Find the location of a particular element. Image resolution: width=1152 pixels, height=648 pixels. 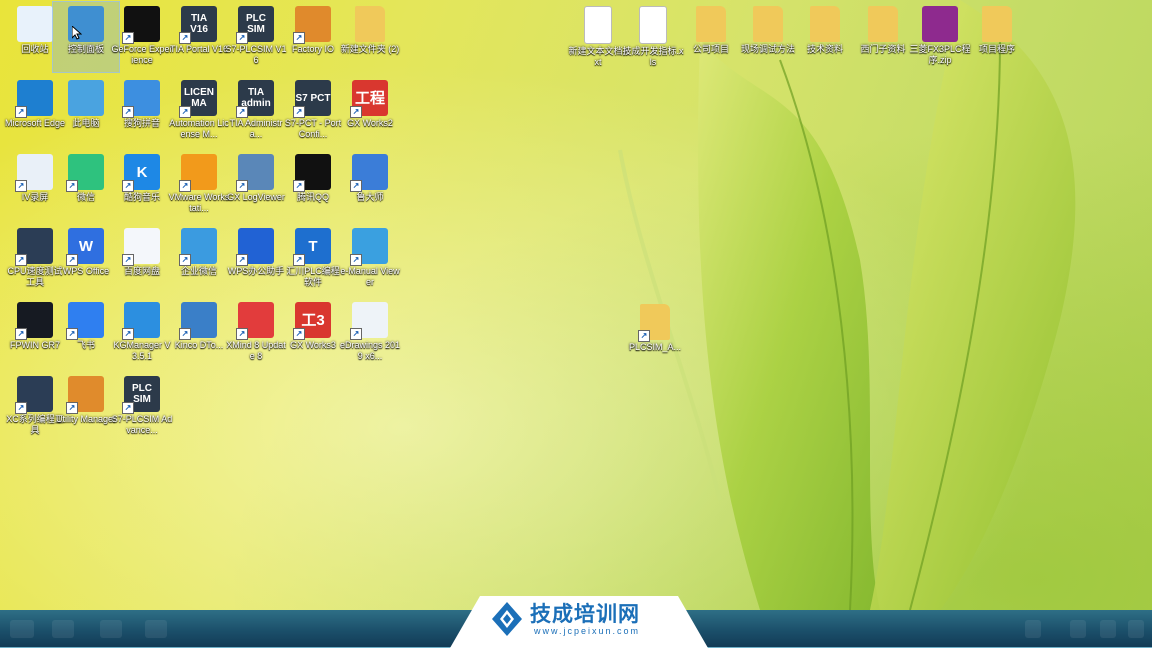

screen-recorder-icon: ↗ is located at coordinates (34, 173).